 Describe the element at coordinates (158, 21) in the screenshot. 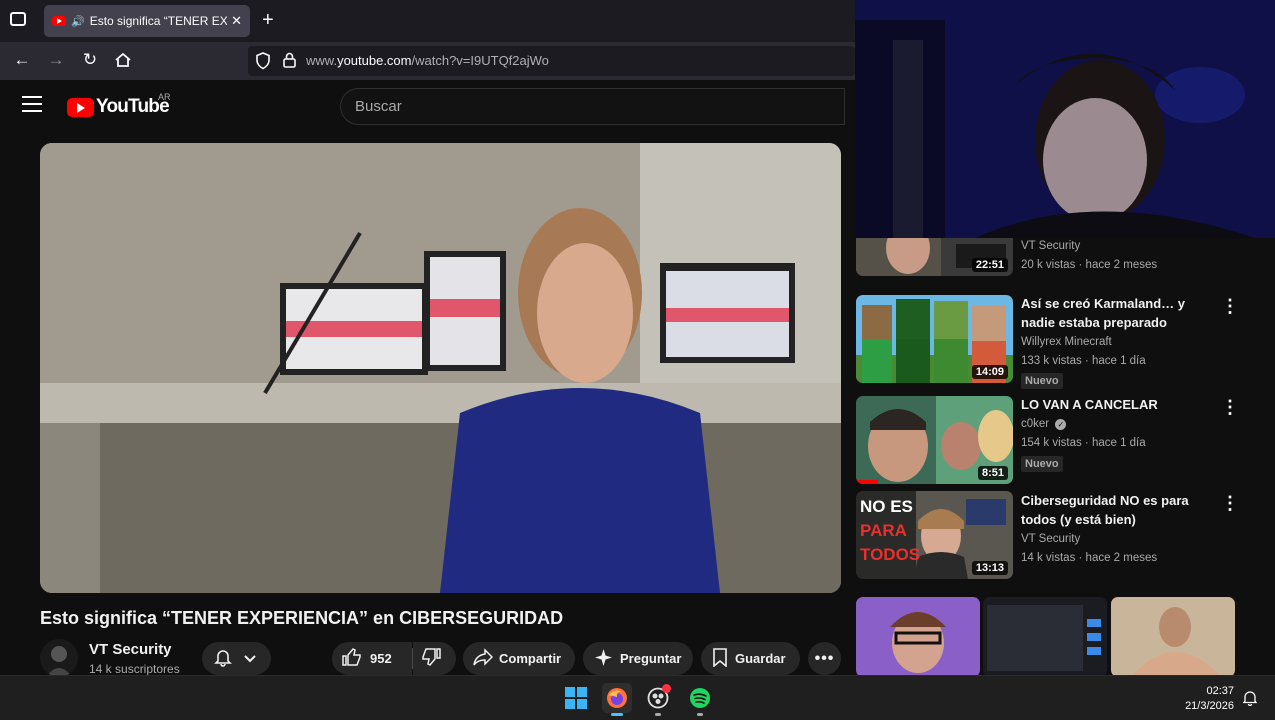

I see `tab-title: Esto significa “TENER EXPERI` at that location.